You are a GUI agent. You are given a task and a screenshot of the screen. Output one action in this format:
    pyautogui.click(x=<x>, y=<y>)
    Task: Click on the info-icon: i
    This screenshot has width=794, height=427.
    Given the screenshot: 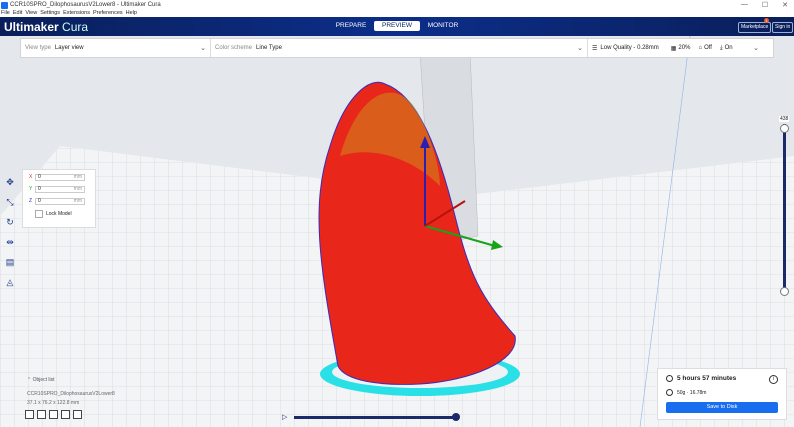 What is the action you would take?
    pyautogui.click(x=773, y=379)
    